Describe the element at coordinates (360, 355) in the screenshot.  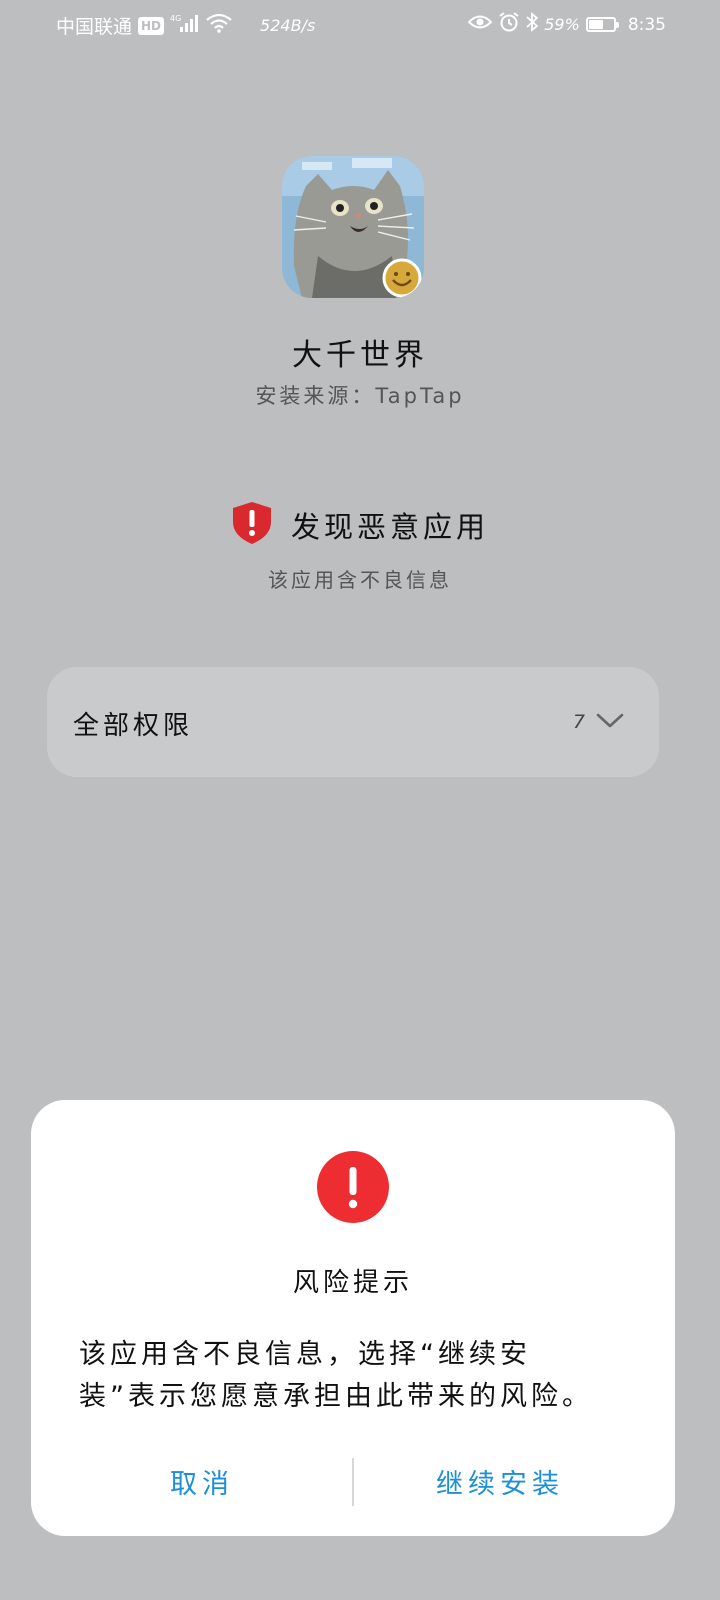
I see `app-name: 大千世界` at that location.